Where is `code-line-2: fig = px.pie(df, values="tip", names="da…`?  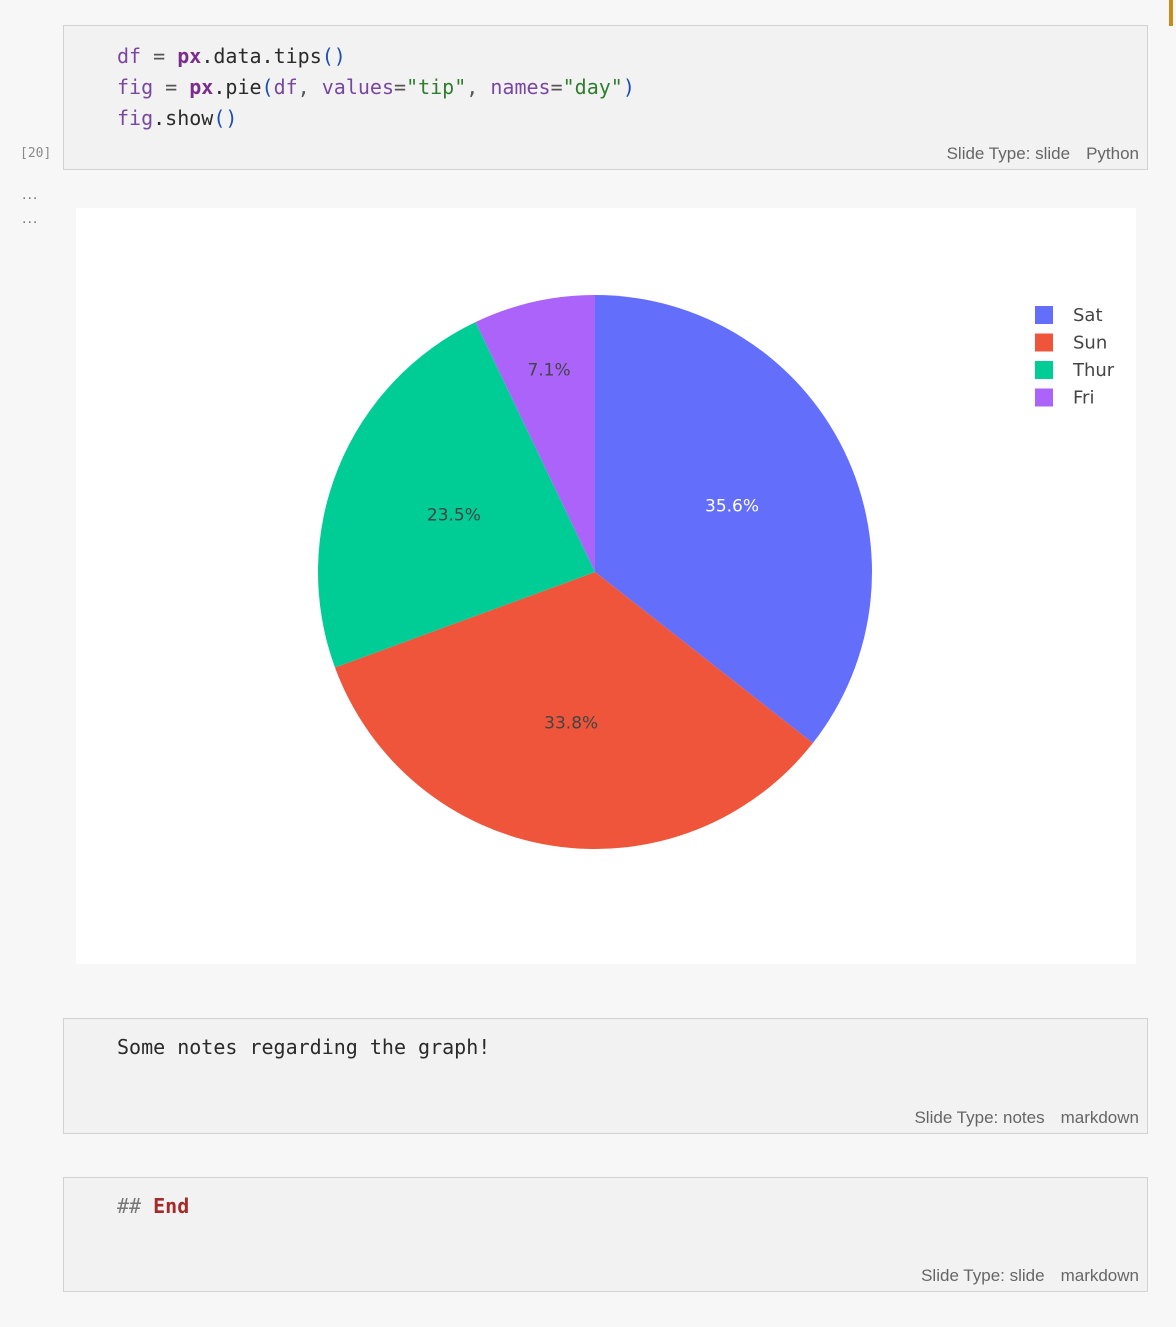 code-line-2: fig = px.pie(df, values="tip", names="da… is located at coordinates (376, 87).